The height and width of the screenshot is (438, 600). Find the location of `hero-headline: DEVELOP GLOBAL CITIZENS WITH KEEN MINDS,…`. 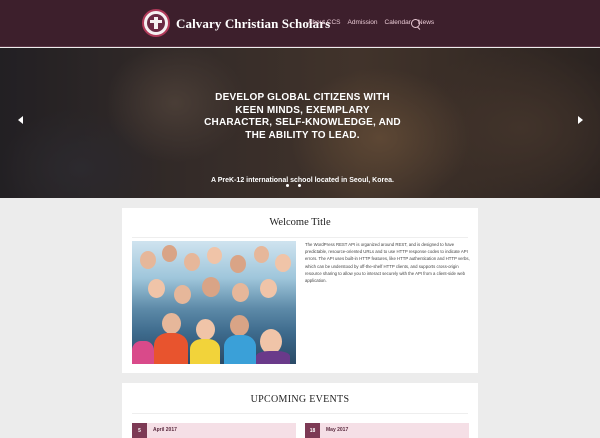

hero-headline: DEVELOP GLOBAL CITIZENS WITH KEEN MINDS,… is located at coordinates (302, 116).